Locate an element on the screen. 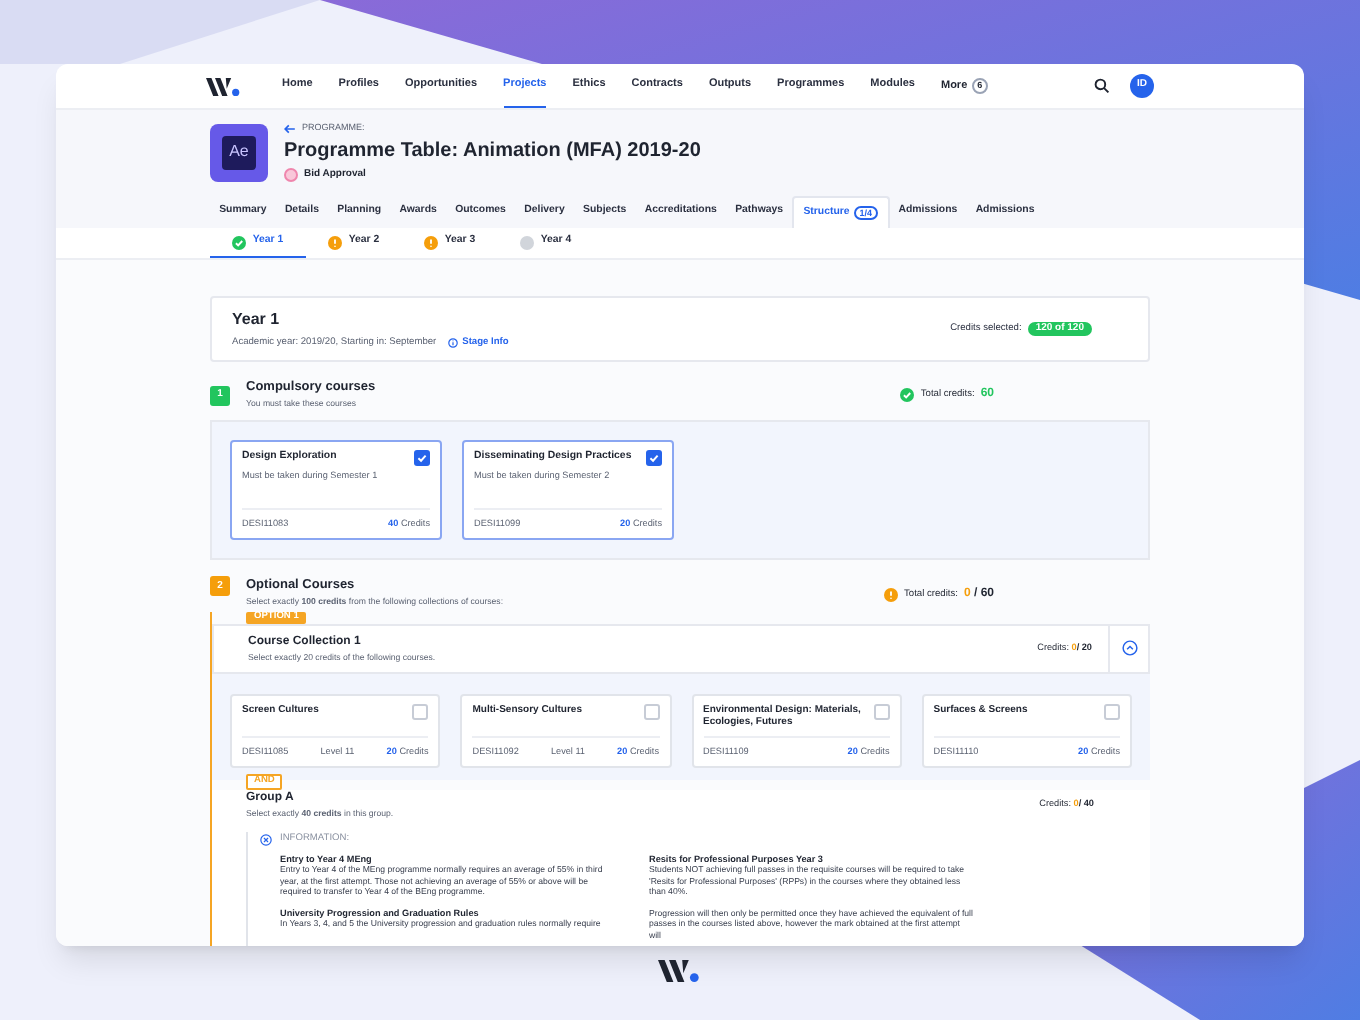  search-icon is located at coordinates (1102, 86).